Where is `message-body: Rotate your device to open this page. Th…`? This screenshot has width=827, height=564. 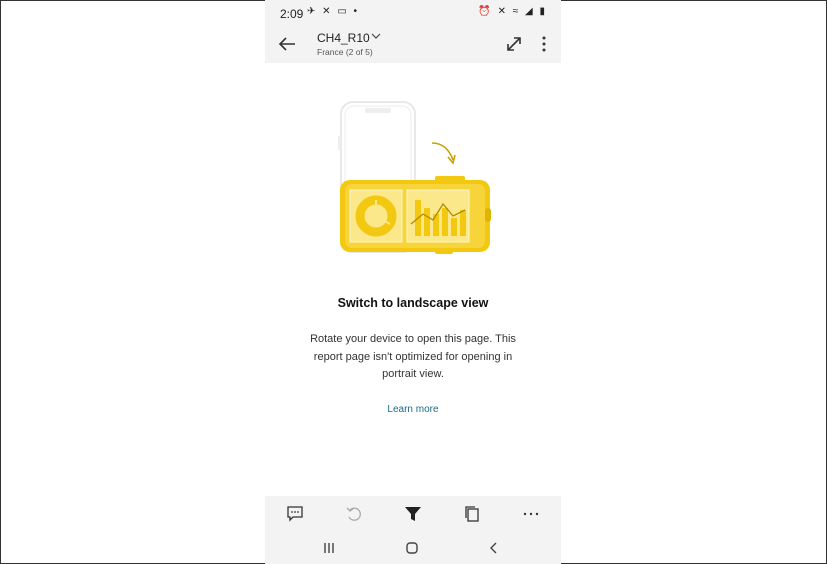
message-body: Rotate your device to open this page. Th… is located at coordinates (413, 356).